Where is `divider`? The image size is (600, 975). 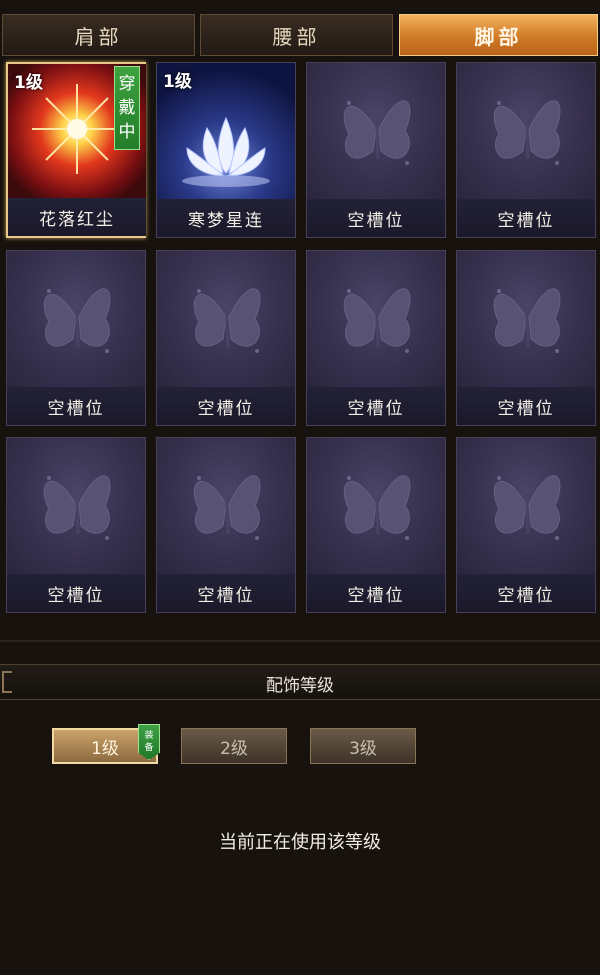
divider is located at coordinates (300, 641).